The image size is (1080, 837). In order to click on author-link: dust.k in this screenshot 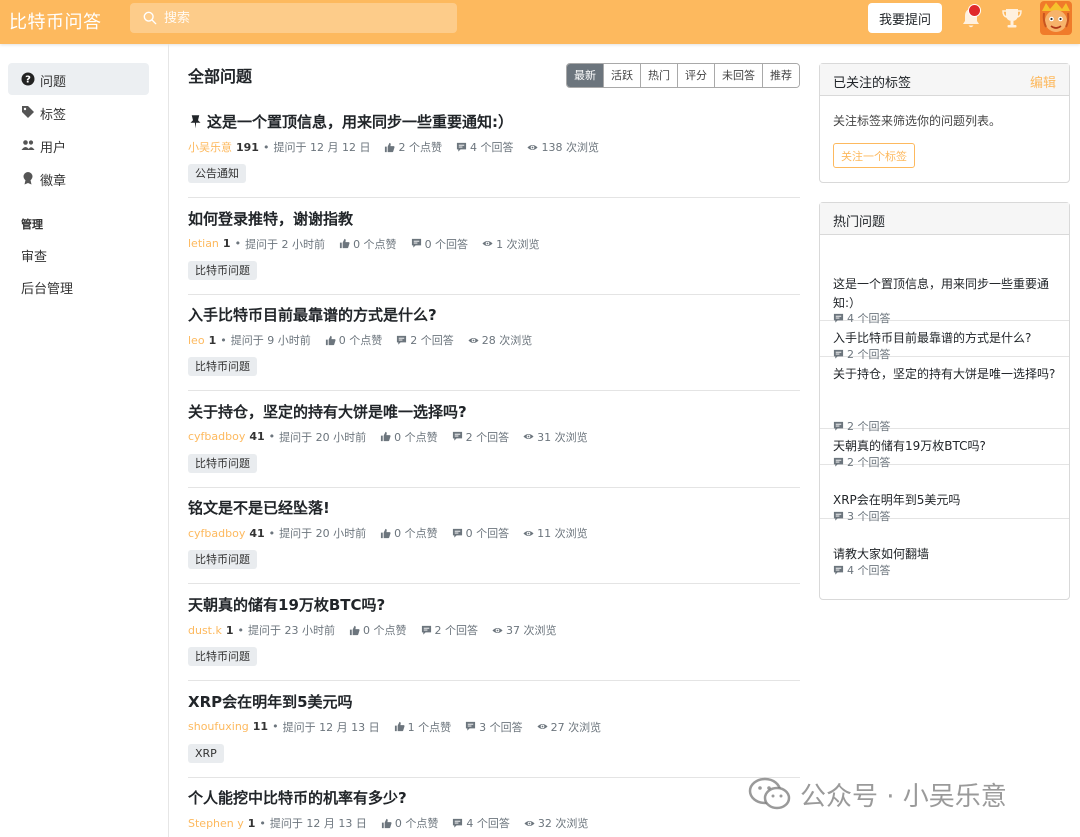, I will do `click(205, 630)`.